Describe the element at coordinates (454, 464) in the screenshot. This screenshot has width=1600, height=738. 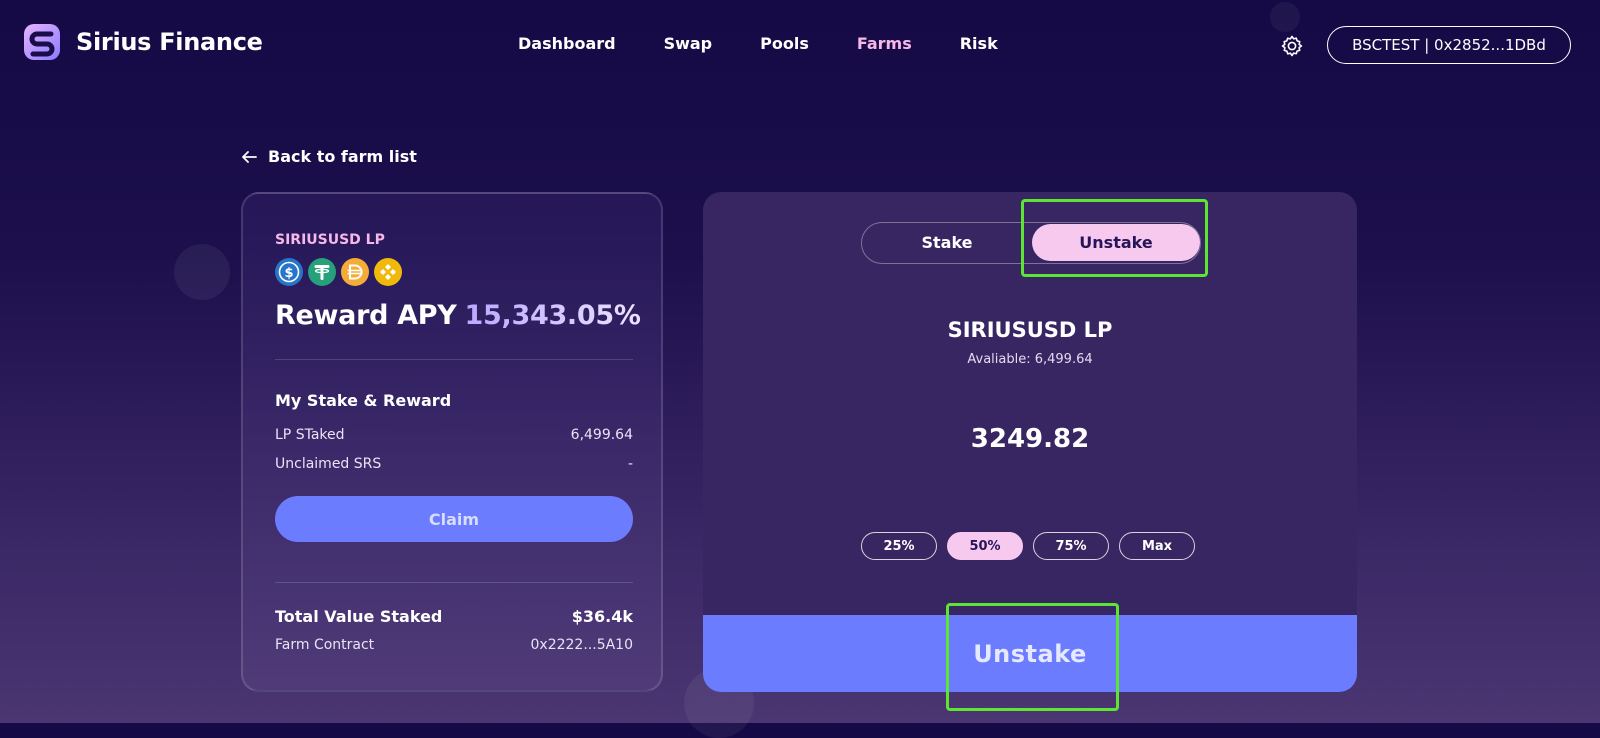
I see `unclaimed-row: Unclaimed SRS -` at that location.